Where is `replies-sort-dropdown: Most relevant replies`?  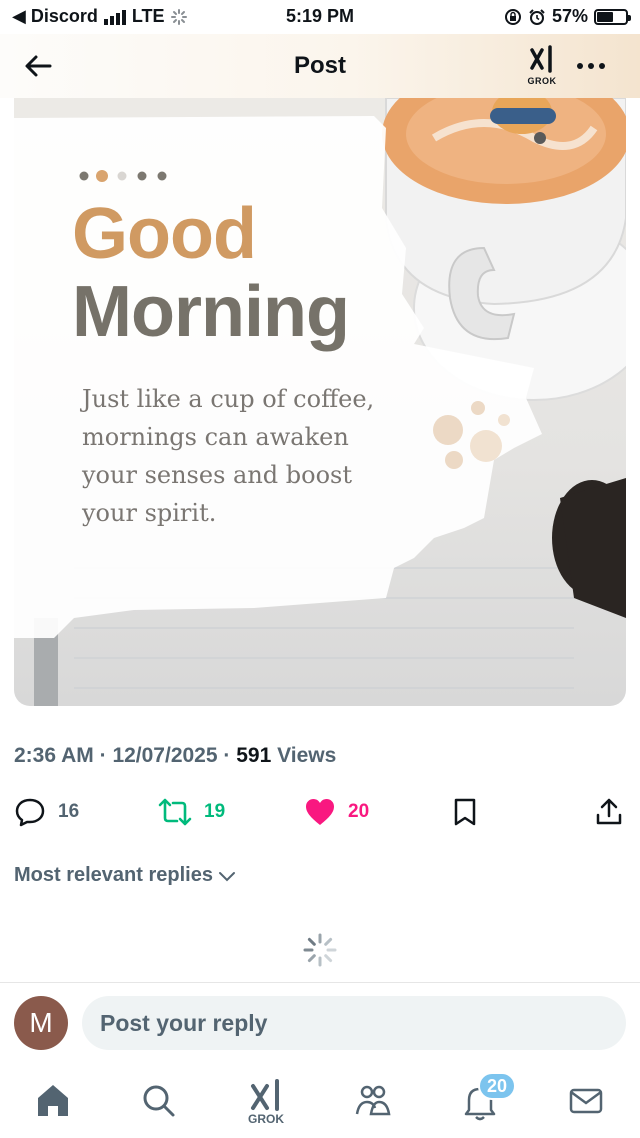 replies-sort-dropdown: Most relevant replies is located at coordinates (125, 875).